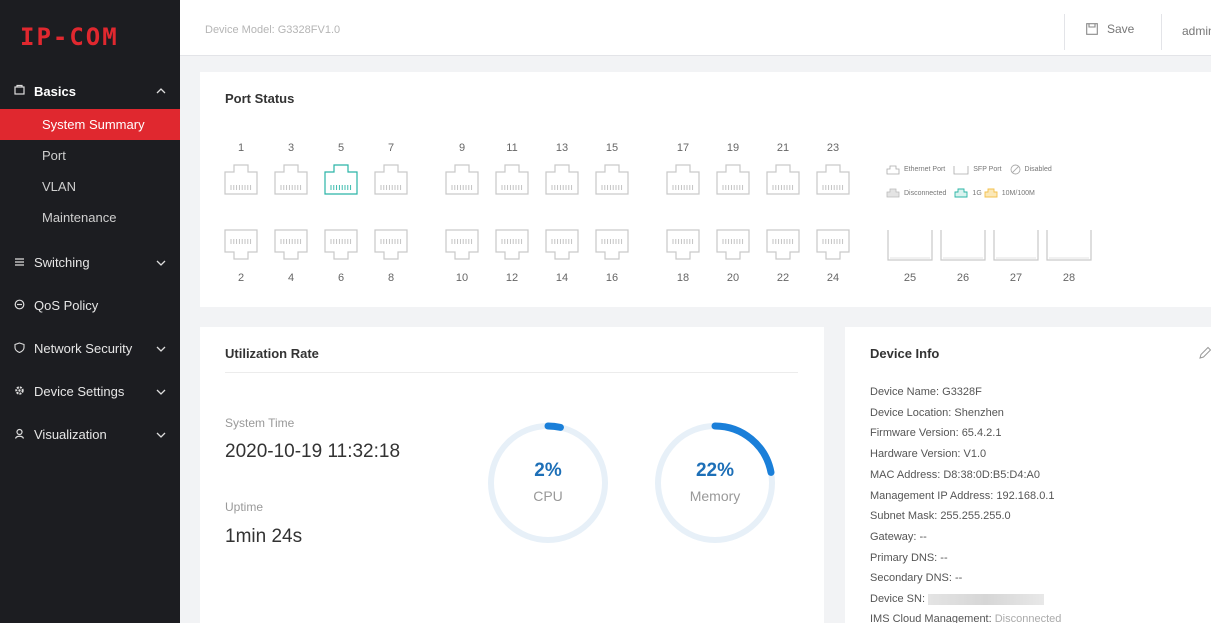  What do you see at coordinates (715, 496) in the screenshot?
I see `memory-label: Memory` at bounding box center [715, 496].